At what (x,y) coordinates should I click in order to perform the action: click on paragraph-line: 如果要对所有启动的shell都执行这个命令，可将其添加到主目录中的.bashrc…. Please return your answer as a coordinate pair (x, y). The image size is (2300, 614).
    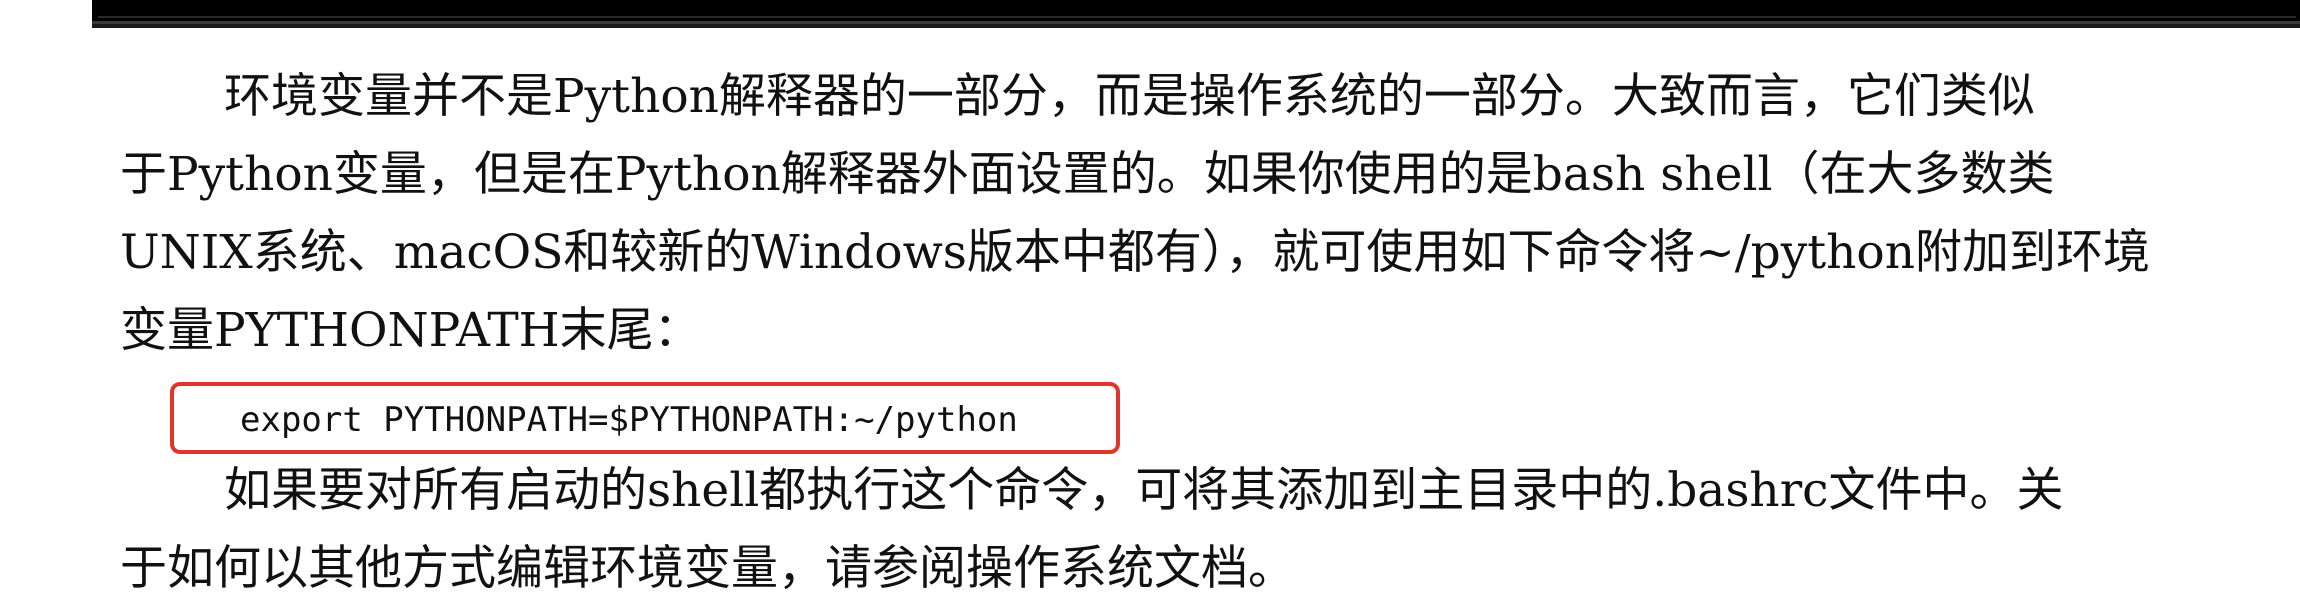
    Looking at the image, I should click on (1144, 490).